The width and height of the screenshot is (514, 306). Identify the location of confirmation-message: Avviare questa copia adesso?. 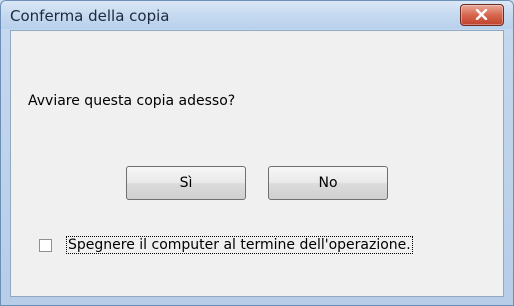
(132, 101).